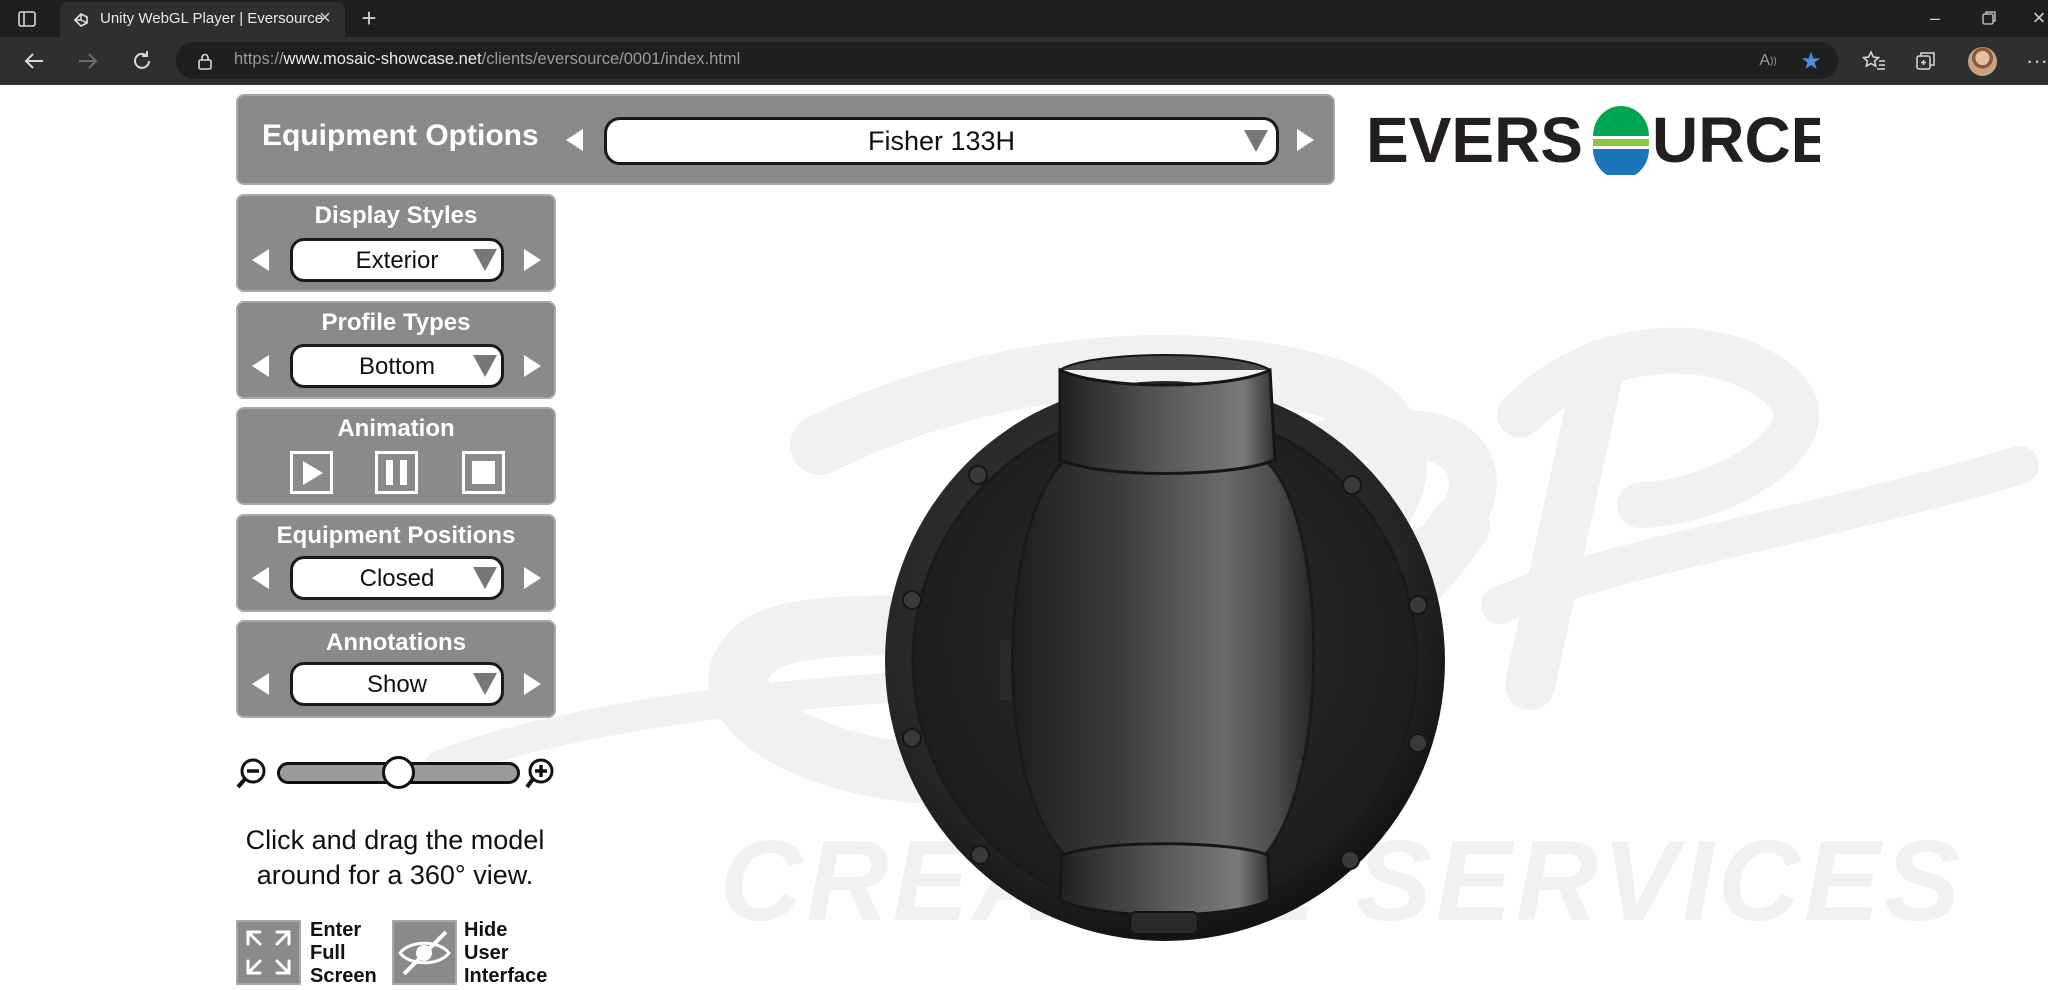  Describe the element at coordinates (396, 215) in the screenshot. I see `display-styles-title: Display Styles` at that location.